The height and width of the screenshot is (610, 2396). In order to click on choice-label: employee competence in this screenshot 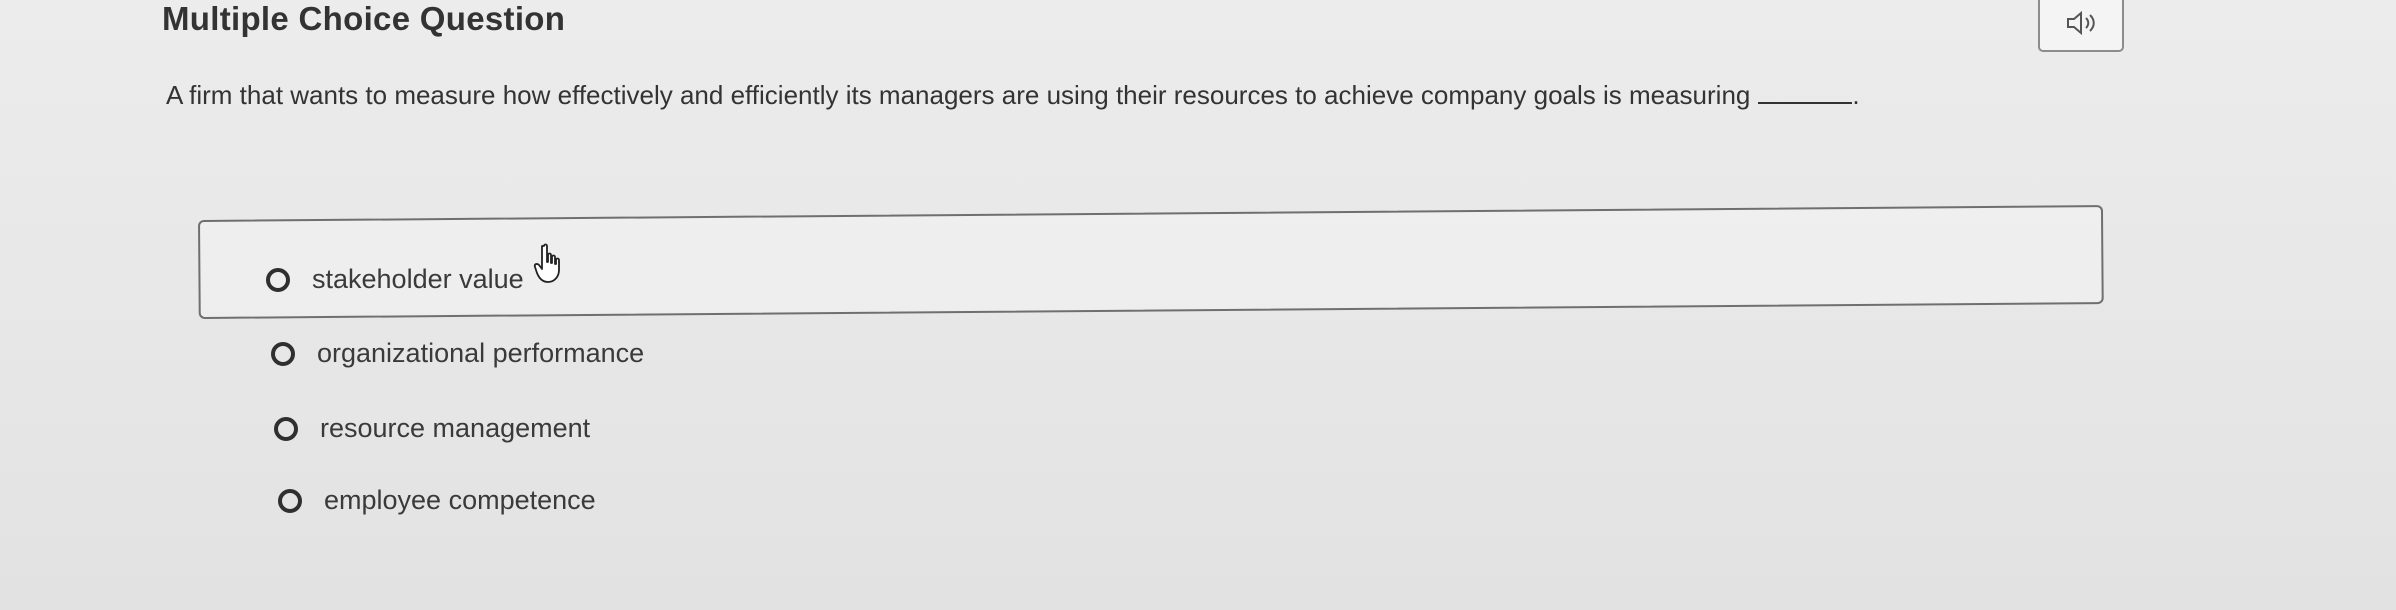, I will do `click(460, 500)`.